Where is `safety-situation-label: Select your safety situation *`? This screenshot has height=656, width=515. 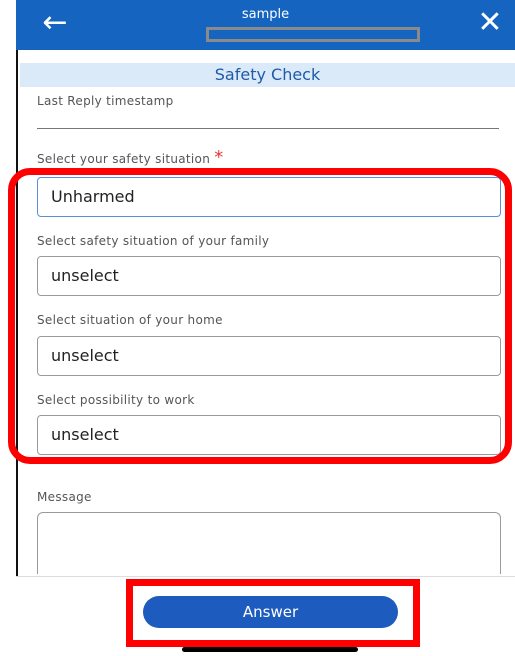
safety-situation-label: Select your safety situation * is located at coordinates (130, 158).